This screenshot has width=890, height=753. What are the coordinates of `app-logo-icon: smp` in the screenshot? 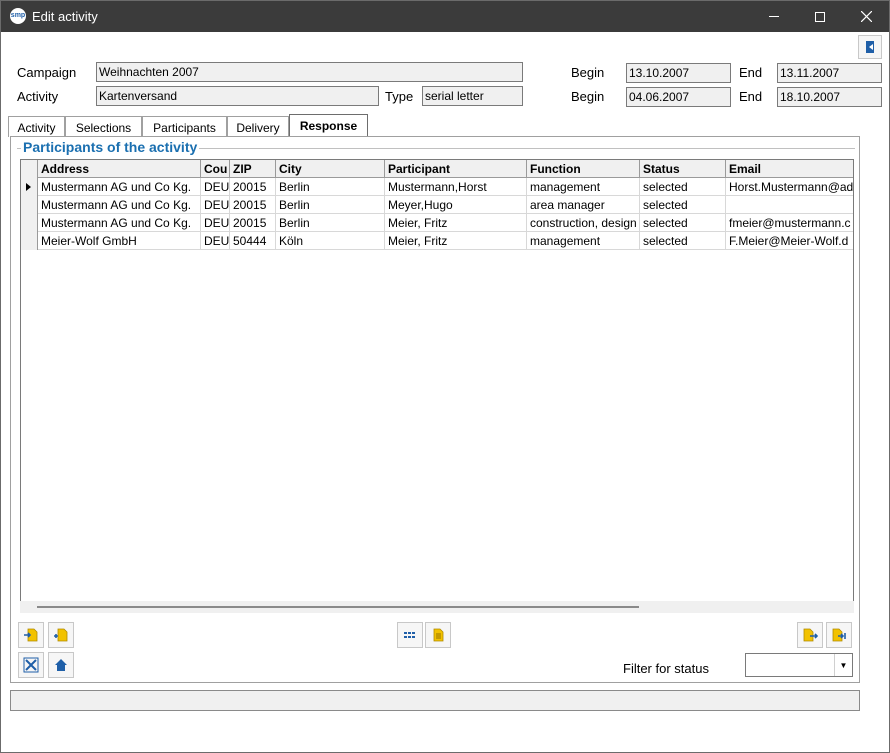 It's located at (18, 16).